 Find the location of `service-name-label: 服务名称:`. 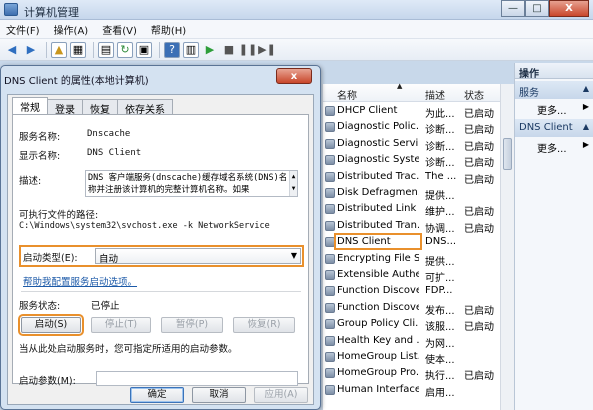

service-name-label: 服务名称: is located at coordinates (40, 137).